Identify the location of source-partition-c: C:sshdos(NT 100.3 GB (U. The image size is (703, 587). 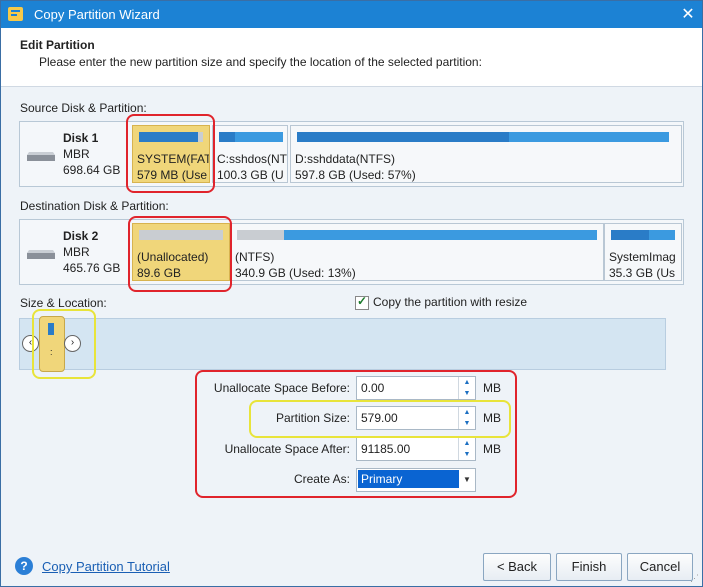
(250, 154).